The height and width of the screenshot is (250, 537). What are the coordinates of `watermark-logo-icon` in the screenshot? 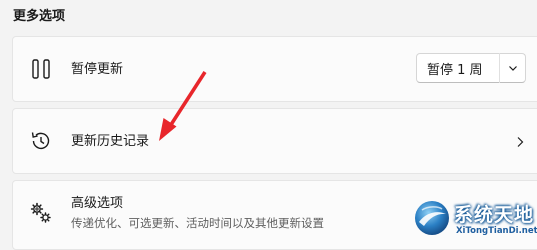 It's located at (432, 218).